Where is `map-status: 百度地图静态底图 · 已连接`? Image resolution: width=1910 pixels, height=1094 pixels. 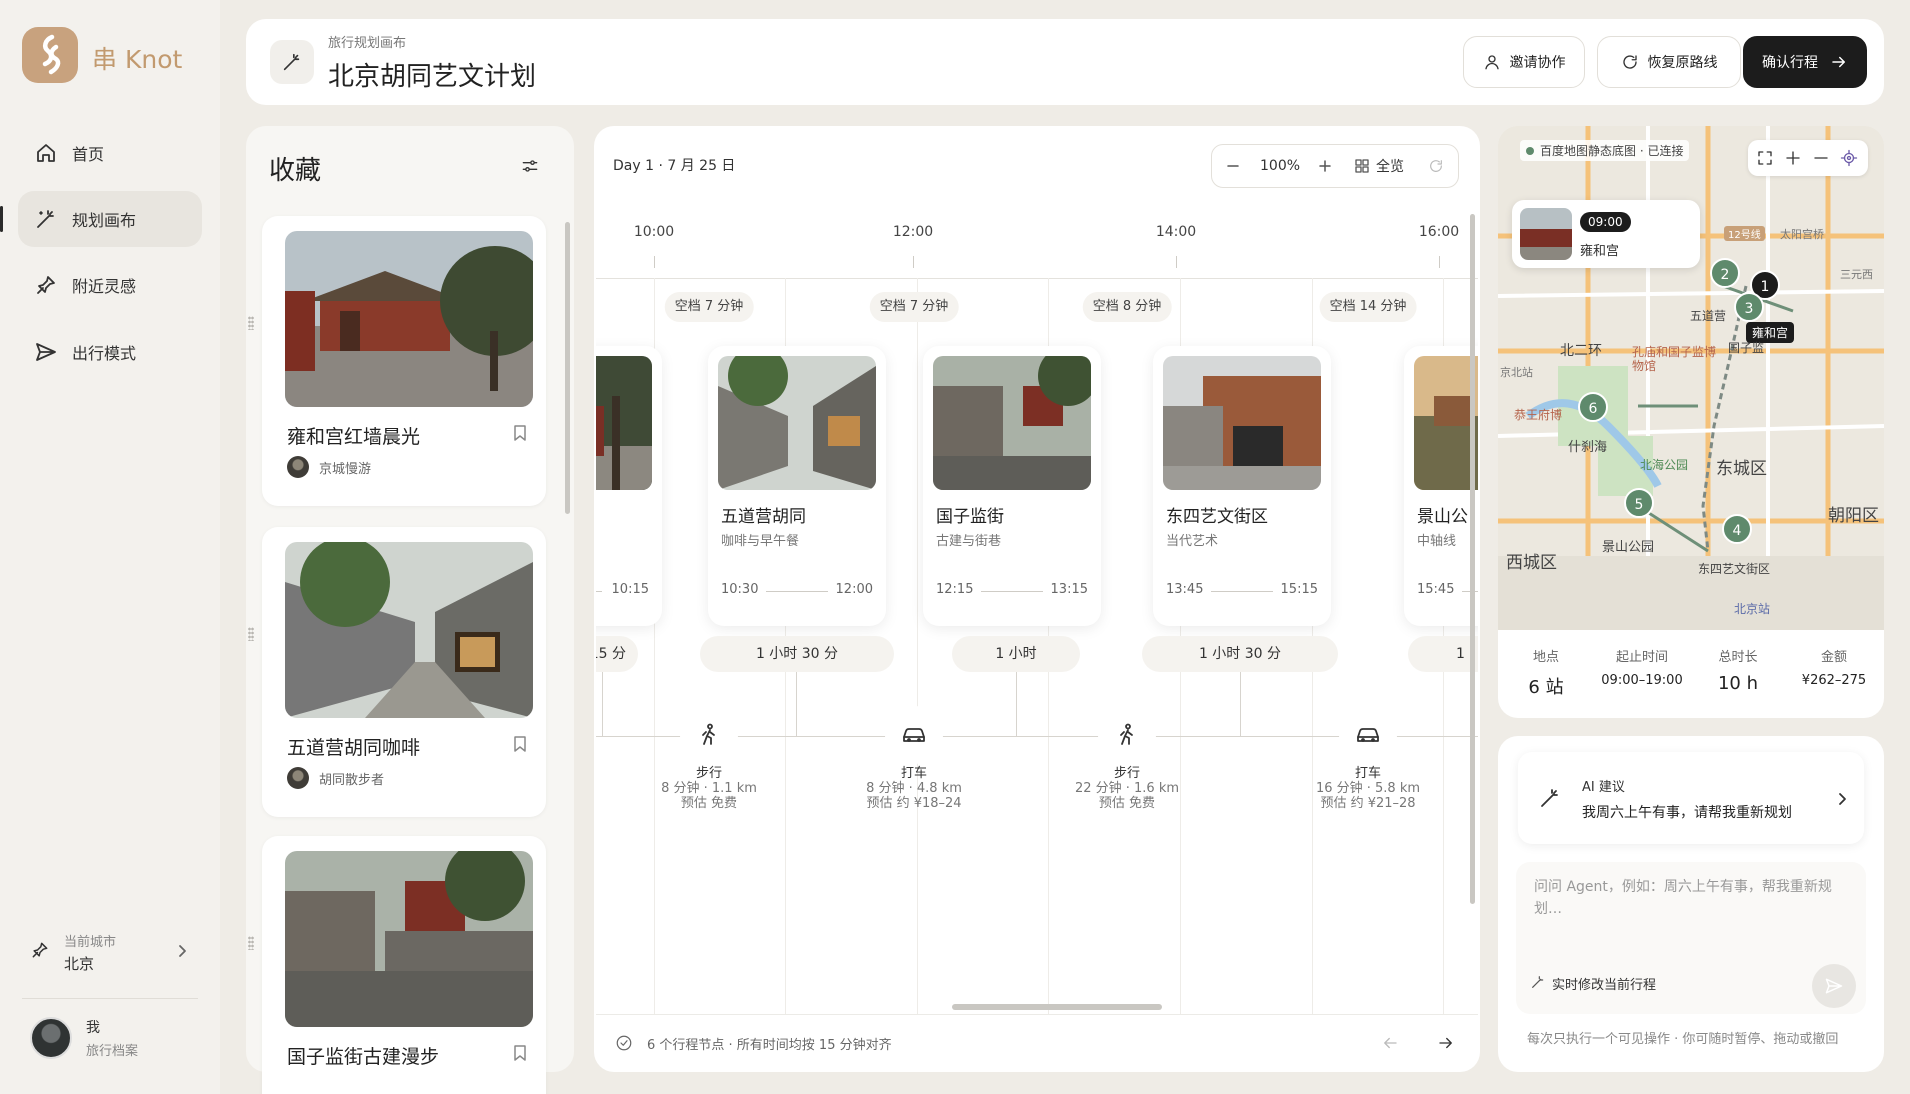
map-status: 百度地图静态底图 · 已连接 is located at coordinates (1605, 150).